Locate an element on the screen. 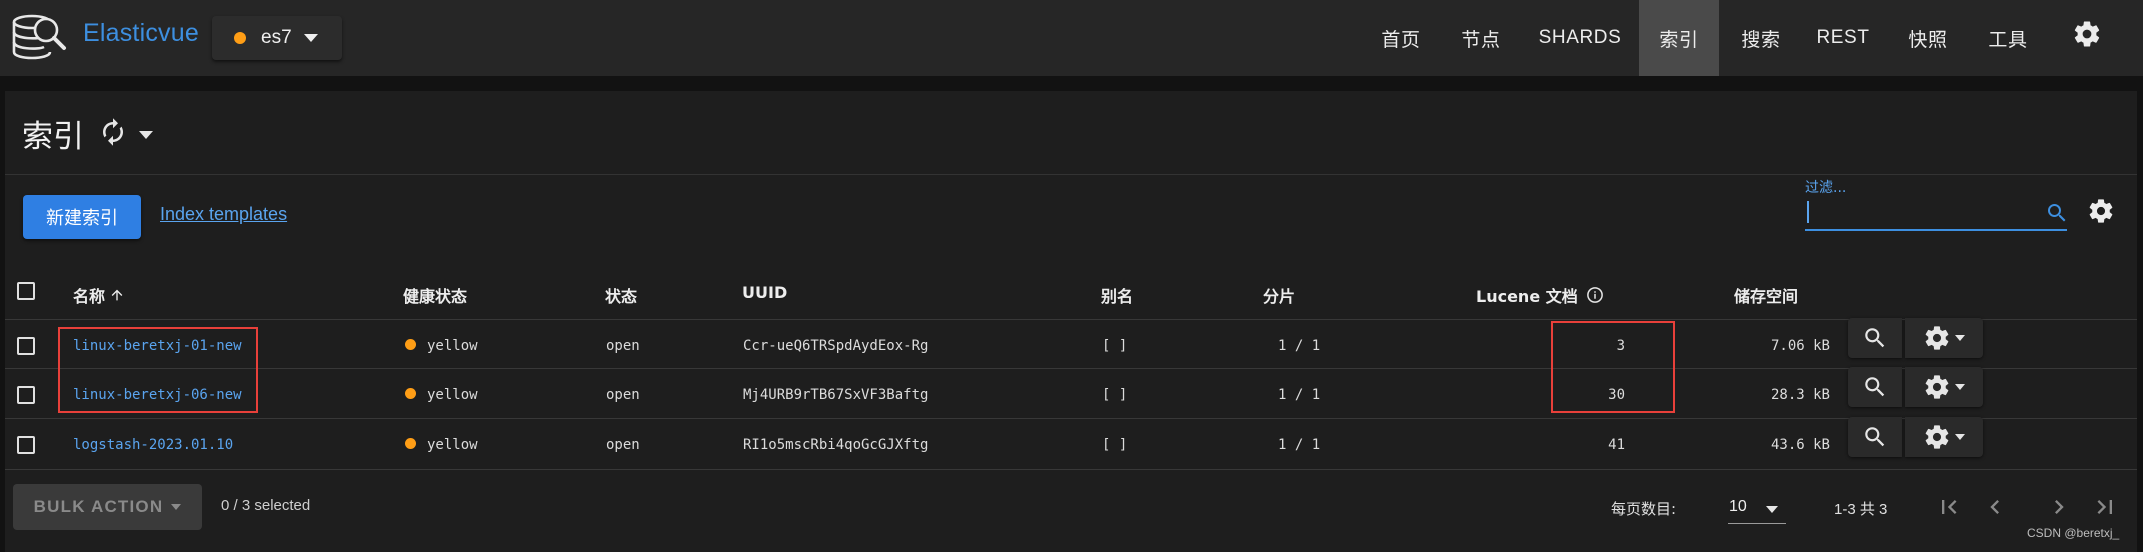 Image resolution: width=2143 pixels, height=552 pixels. next-page-icon is located at coordinates (2059, 507).